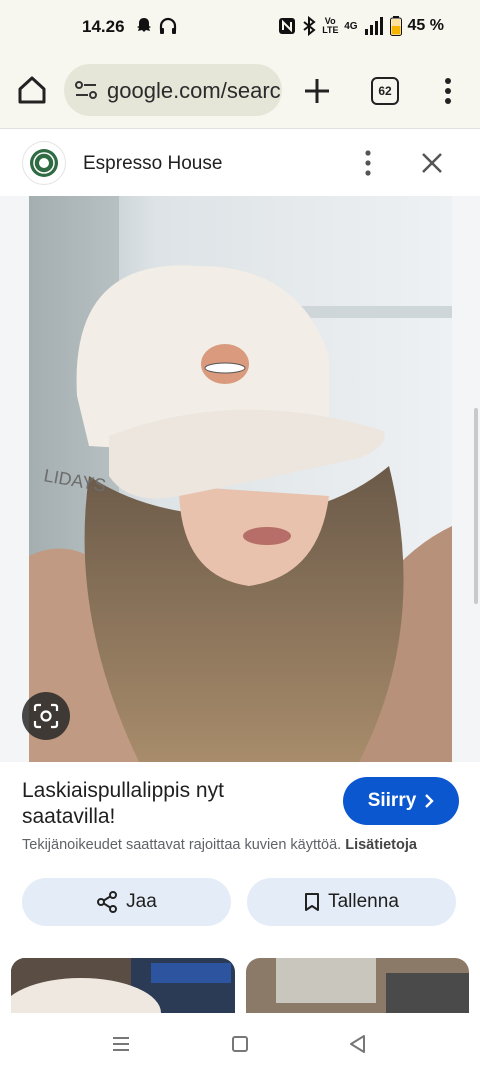 Image resolution: width=480 pixels, height=1072 pixels. What do you see at coordinates (373, 26) in the screenshot?
I see `signal-icon` at bounding box center [373, 26].